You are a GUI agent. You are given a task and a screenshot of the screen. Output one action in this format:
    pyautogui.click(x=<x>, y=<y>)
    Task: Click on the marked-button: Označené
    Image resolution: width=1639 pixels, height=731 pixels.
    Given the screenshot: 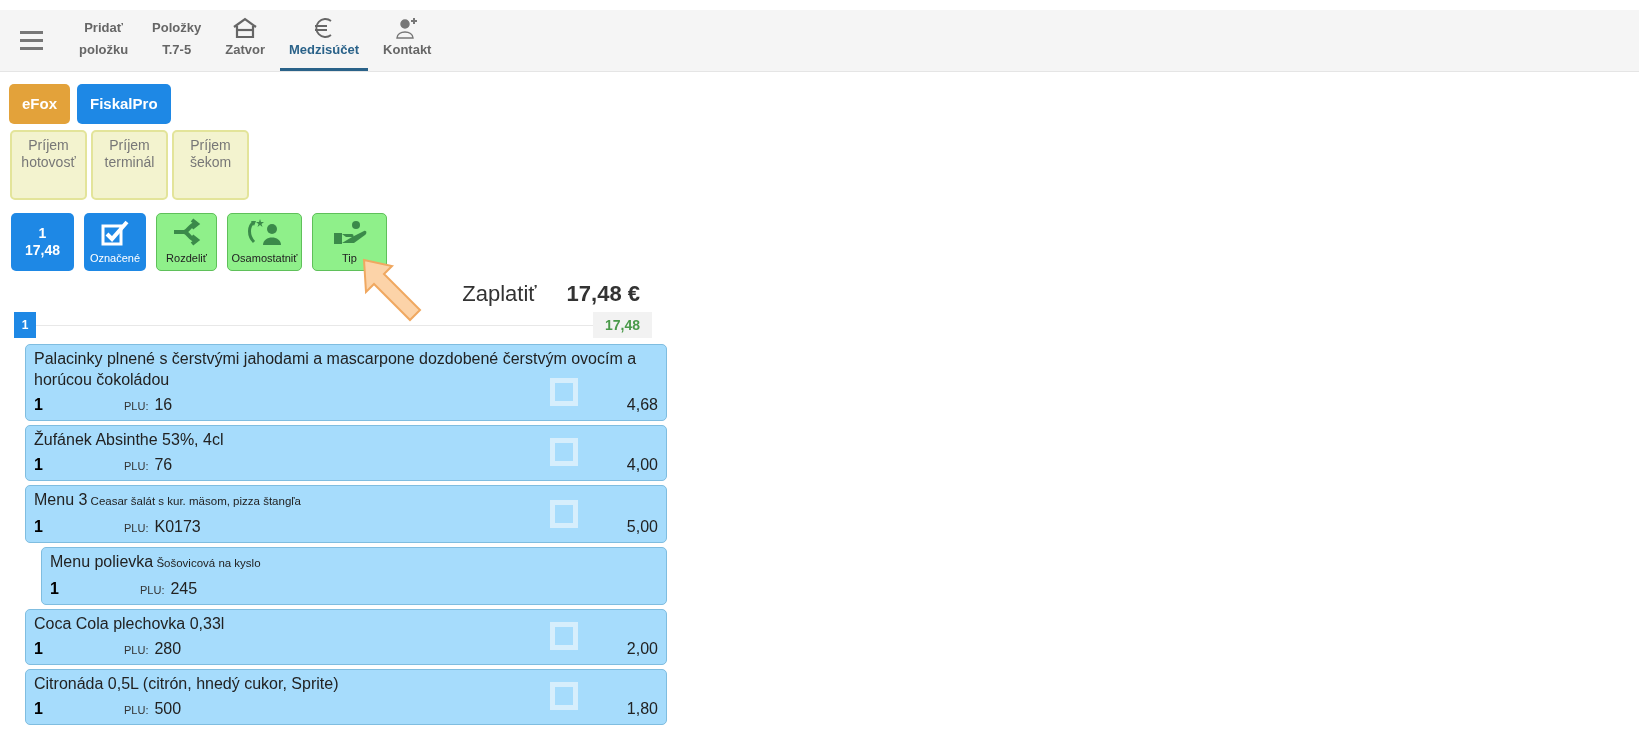 What is the action you would take?
    pyautogui.click(x=115, y=242)
    